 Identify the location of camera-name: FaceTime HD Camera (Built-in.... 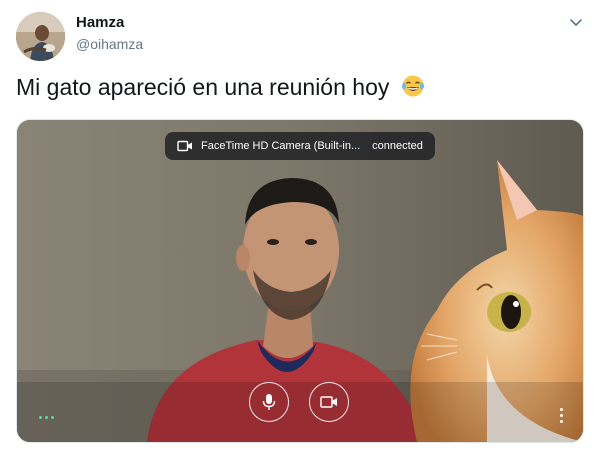
(281, 146).